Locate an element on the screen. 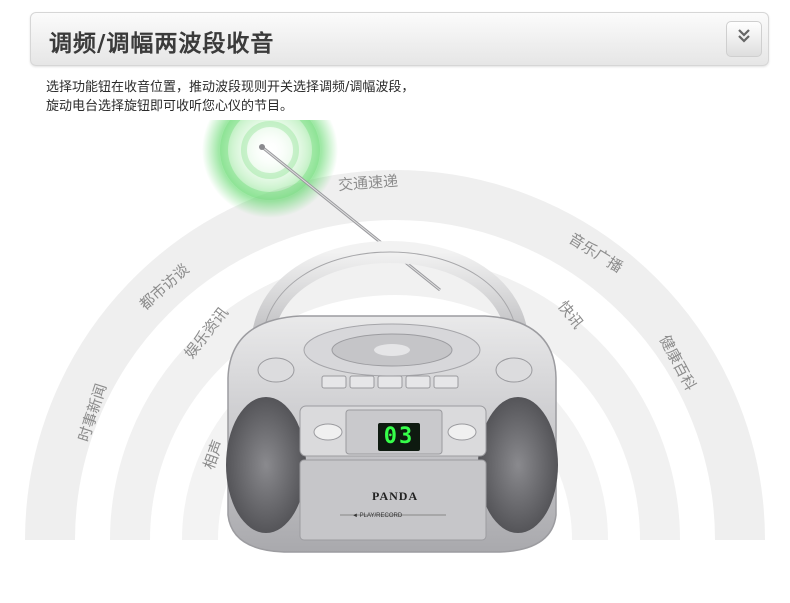 The image size is (790, 603). lcd-display: 03 is located at coordinates (399, 437).